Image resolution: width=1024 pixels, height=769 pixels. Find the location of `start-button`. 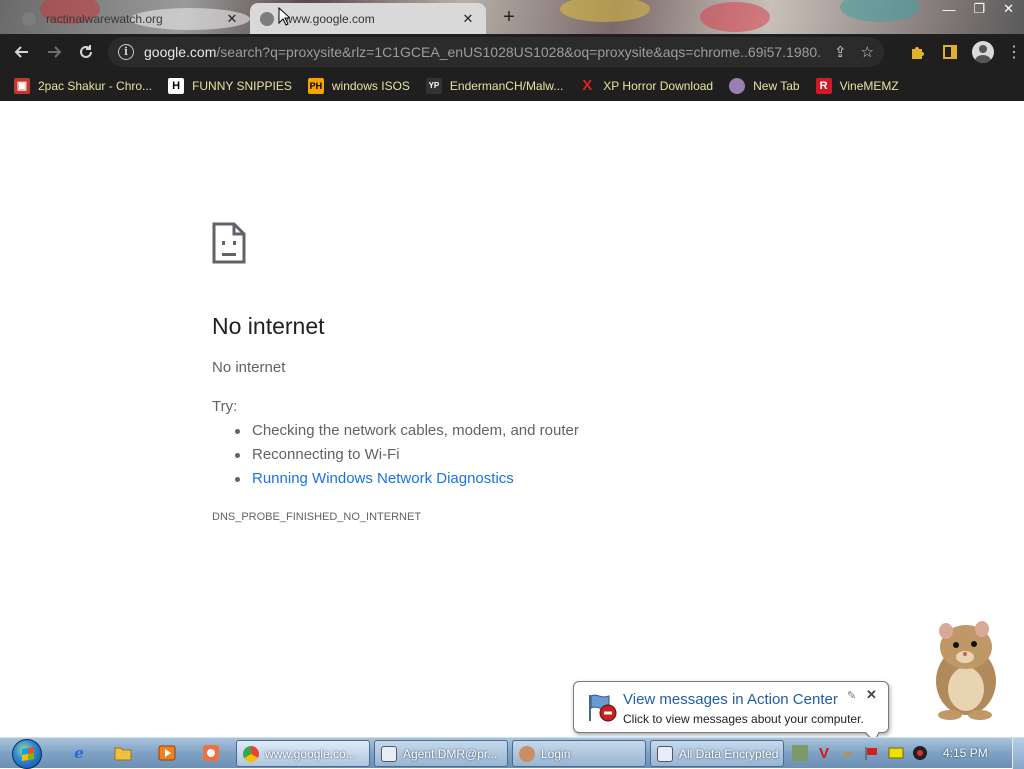

start-button is located at coordinates (27, 753).